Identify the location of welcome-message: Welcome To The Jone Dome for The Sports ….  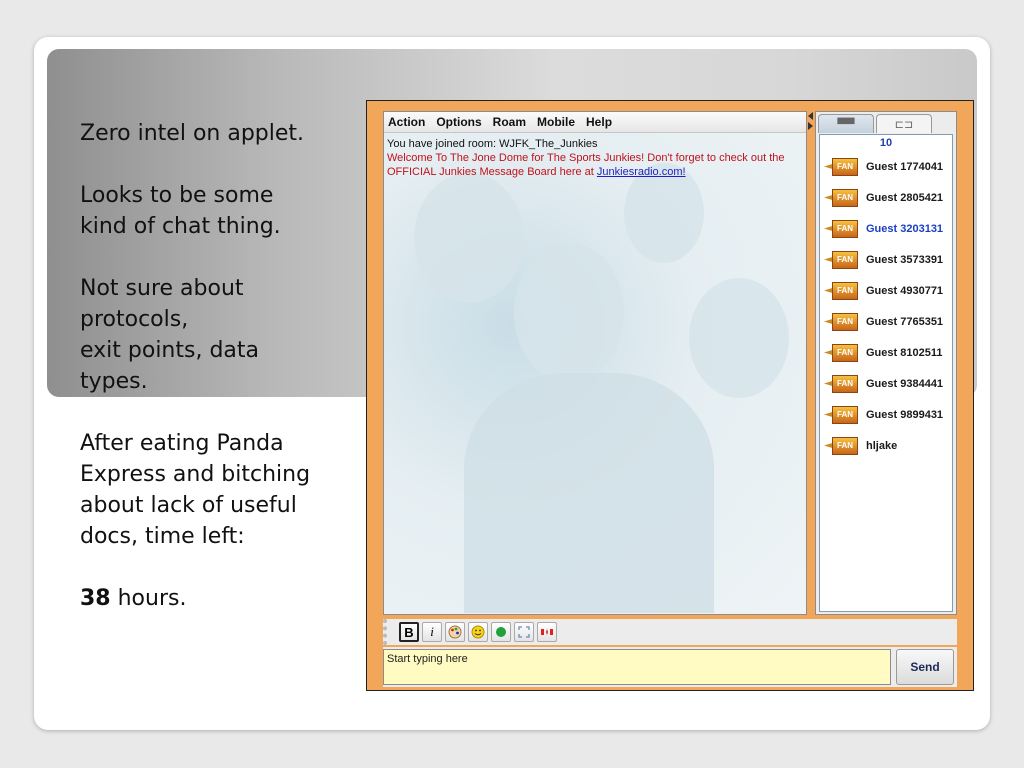
(595, 165).